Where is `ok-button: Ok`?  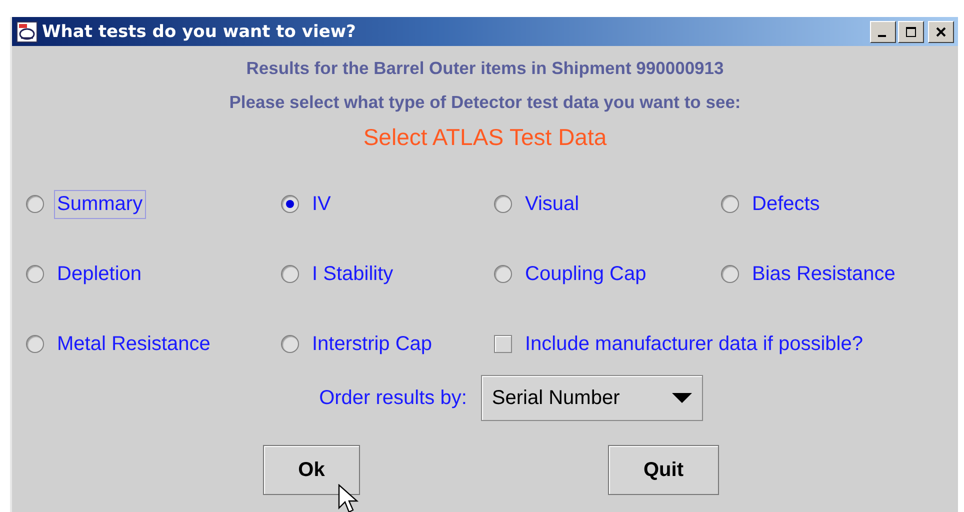
ok-button: Ok is located at coordinates (311, 470).